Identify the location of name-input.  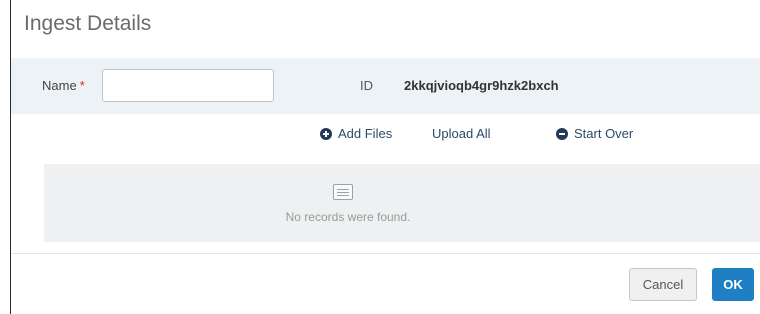
(188, 85).